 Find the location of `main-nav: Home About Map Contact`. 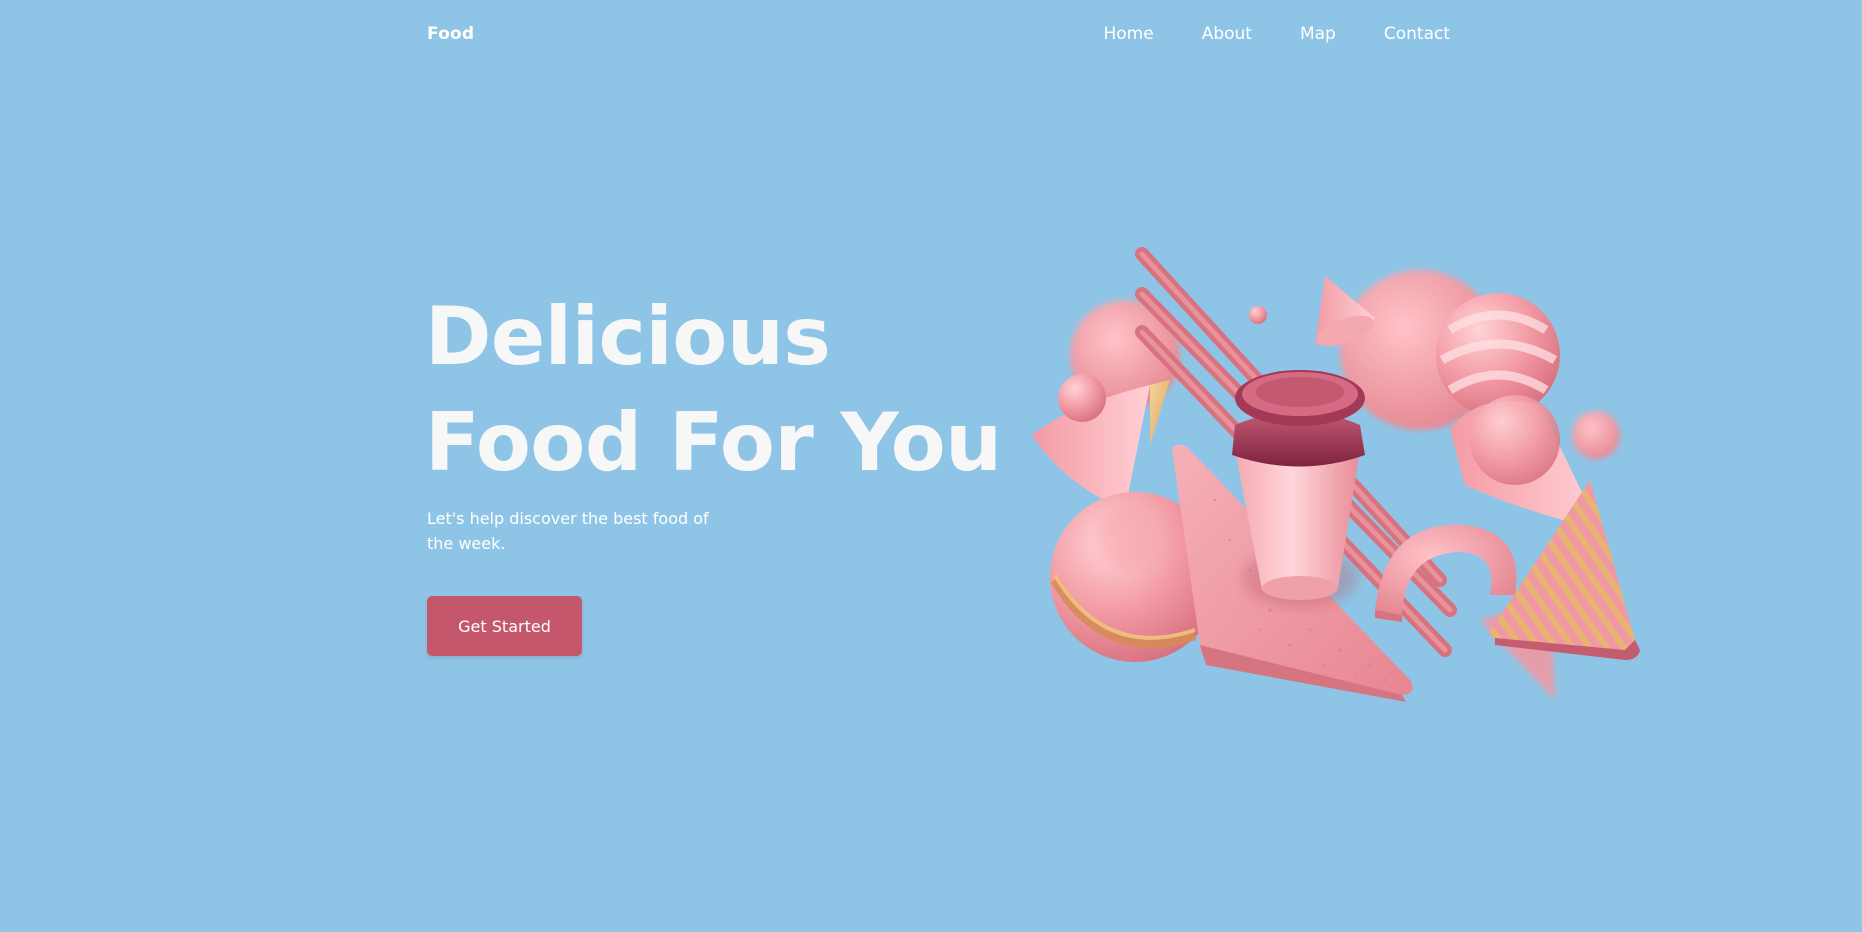

main-nav: Home About Map Contact is located at coordinates (1277, 34).